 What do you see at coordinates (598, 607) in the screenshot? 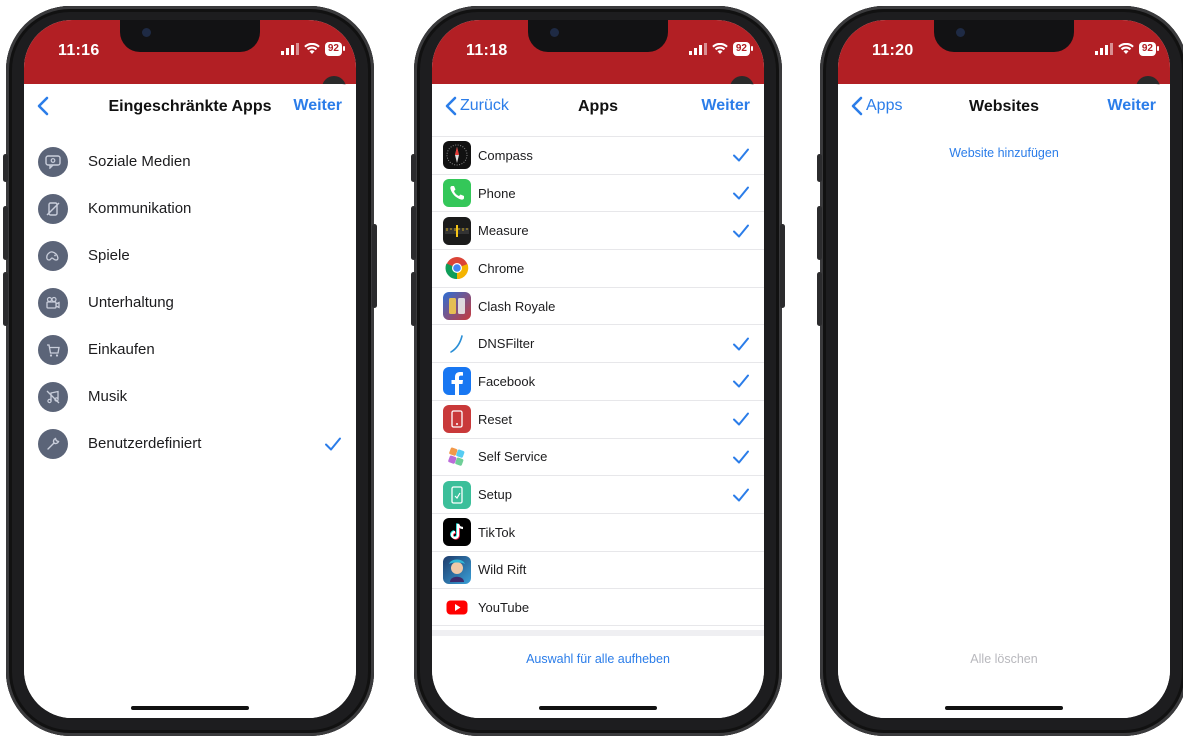
I see `list-item: YouTube` at bounding box center [598, 607].